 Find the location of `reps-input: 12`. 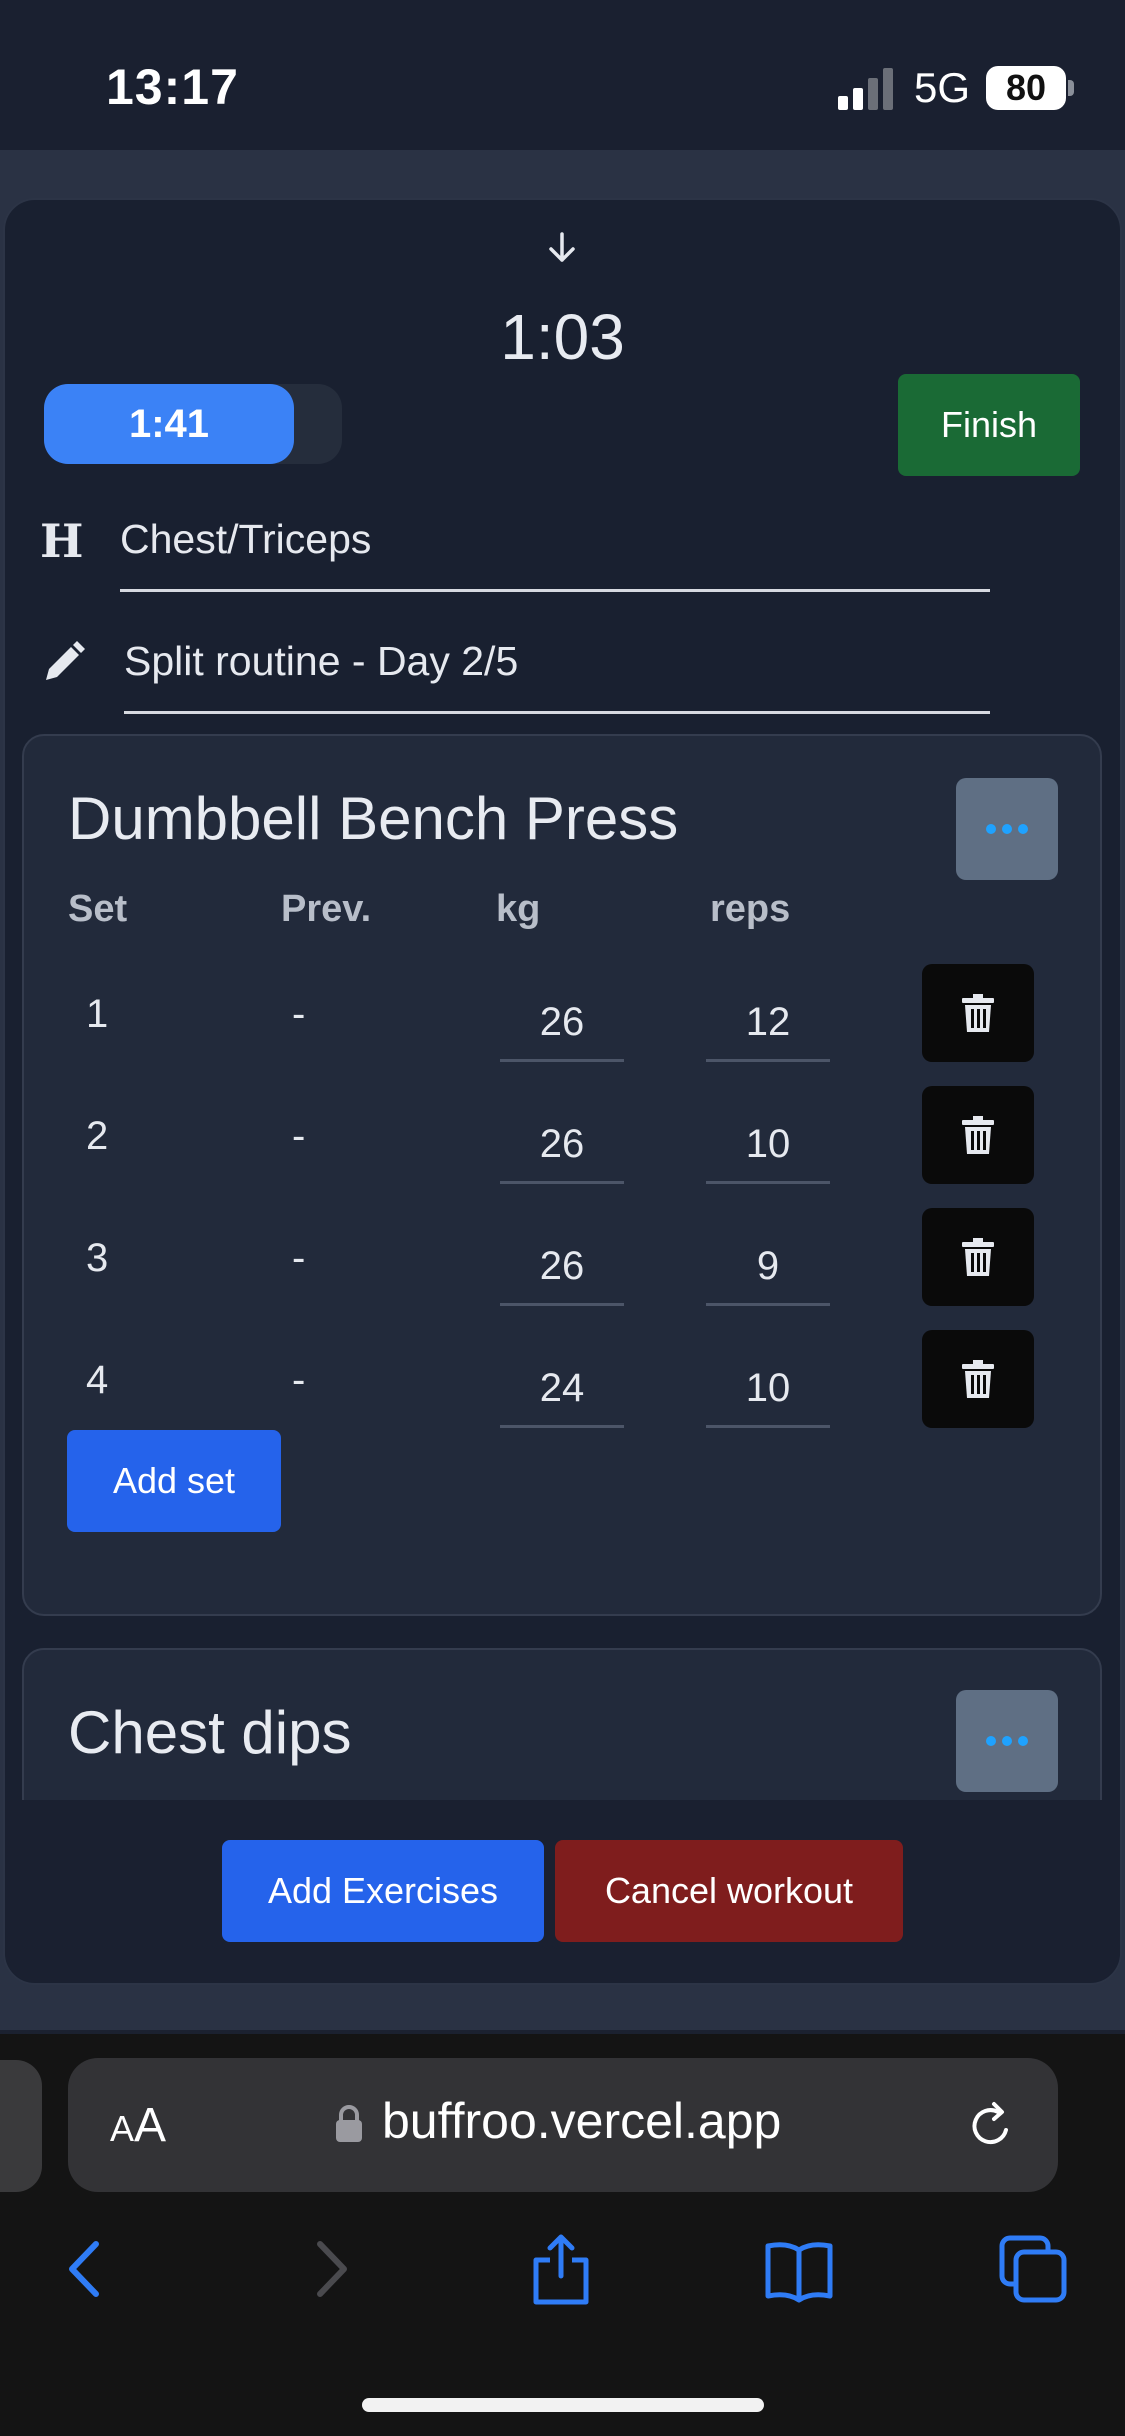

reps-input: 12 is located at coordinates (768, 1026).